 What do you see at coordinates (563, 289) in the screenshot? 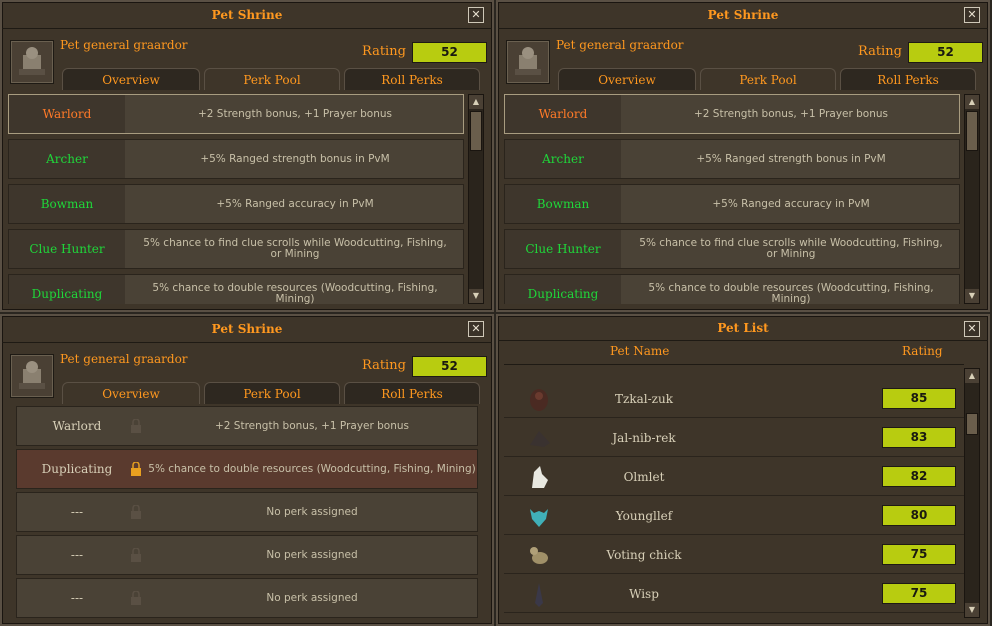
I see `perk-name: Duplicating` at bounding box center [563, 289].